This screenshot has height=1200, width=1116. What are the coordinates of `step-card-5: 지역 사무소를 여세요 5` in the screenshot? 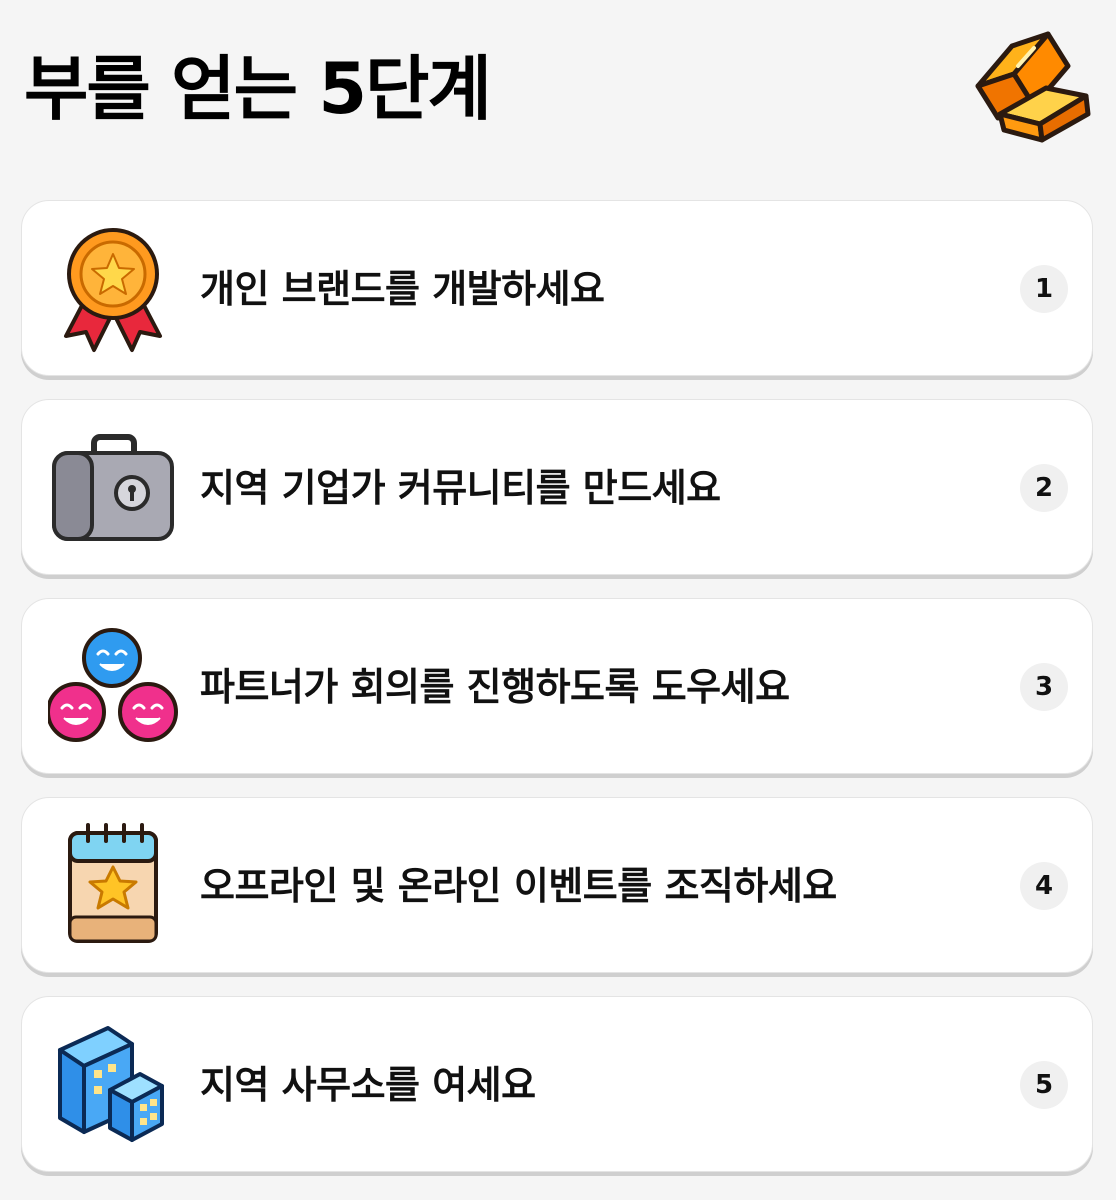 It's located at (557, 1084).